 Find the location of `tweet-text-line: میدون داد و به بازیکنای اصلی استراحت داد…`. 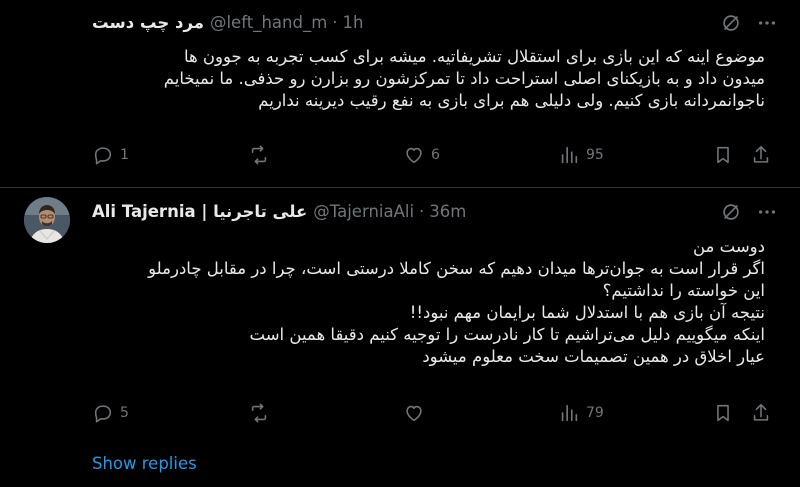

tweet-text-line: میدون داد و به بازیکنای اصلی استراحت داد… is located at coordinates (464, 78).